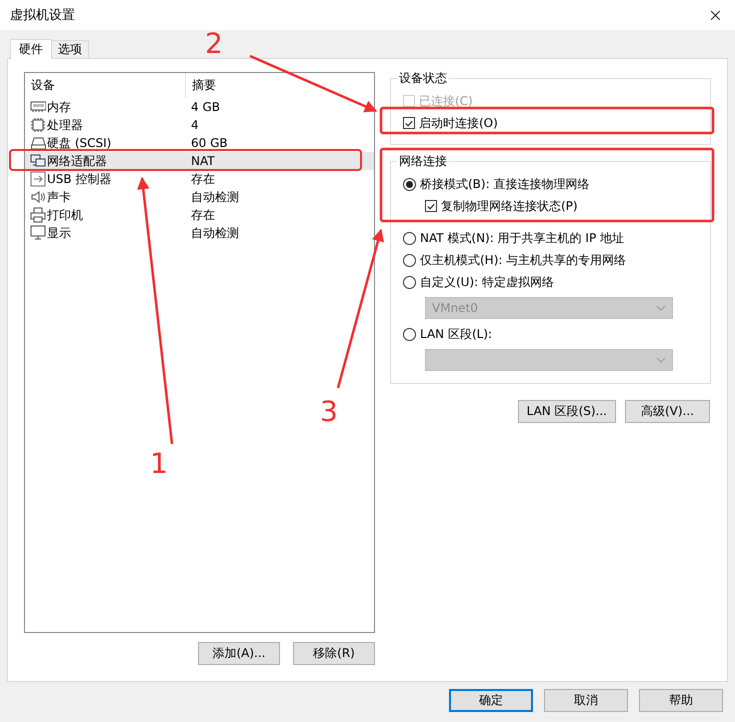  Describe the element at coordinates (523, 260) in the screenshot. I see `radio-label: 仅主机模式(H): 与主机共享的专用网络` at that location.